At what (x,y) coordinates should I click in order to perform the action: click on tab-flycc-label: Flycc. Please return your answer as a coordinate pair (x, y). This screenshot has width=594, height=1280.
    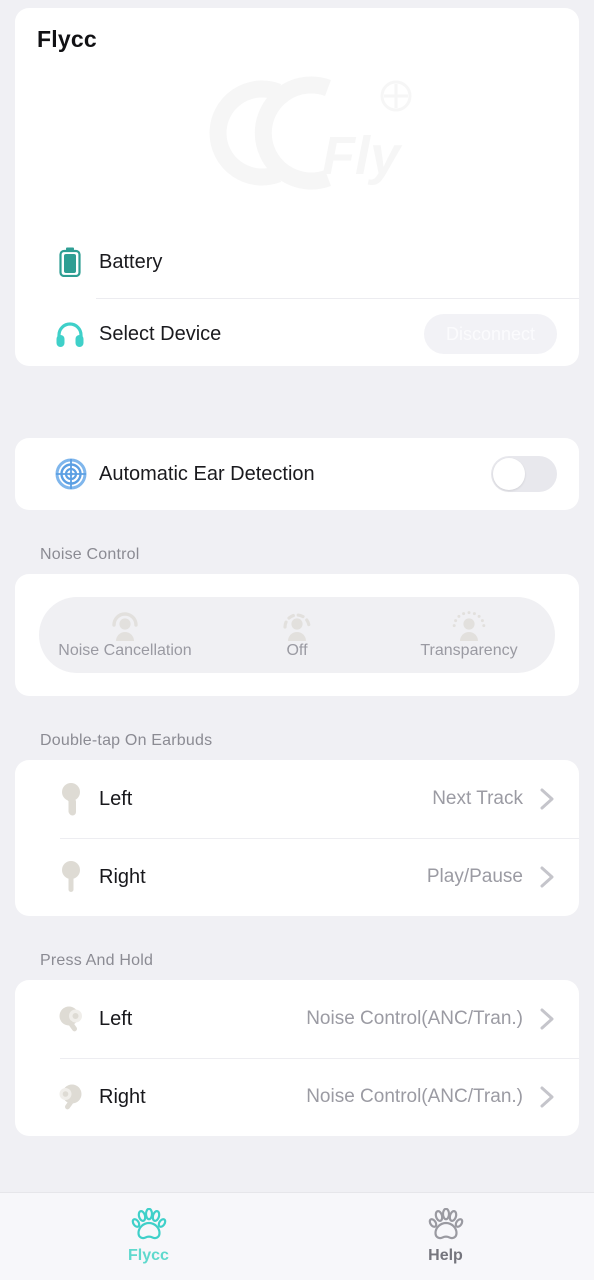
    Looking at the image, I should click on (148, 1255).